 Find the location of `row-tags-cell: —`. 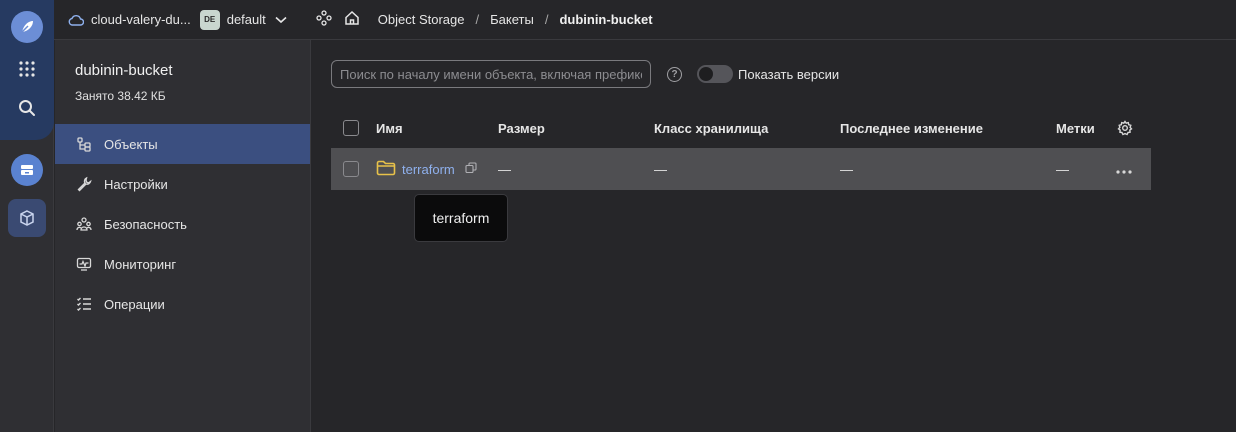

row-tags-cell: — is located at coordinates (1062, 169).